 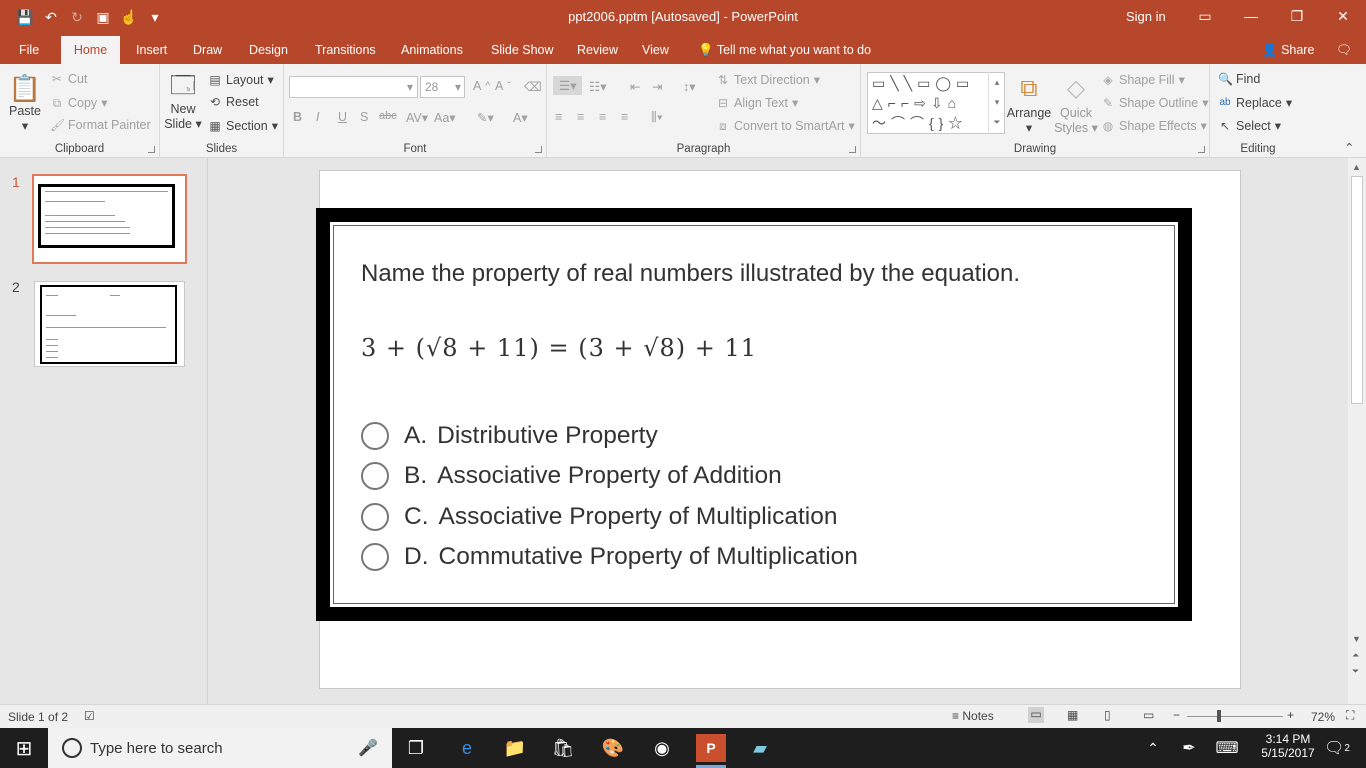 I want to click on store-icon: 🛍, so click(x=563, y=748).